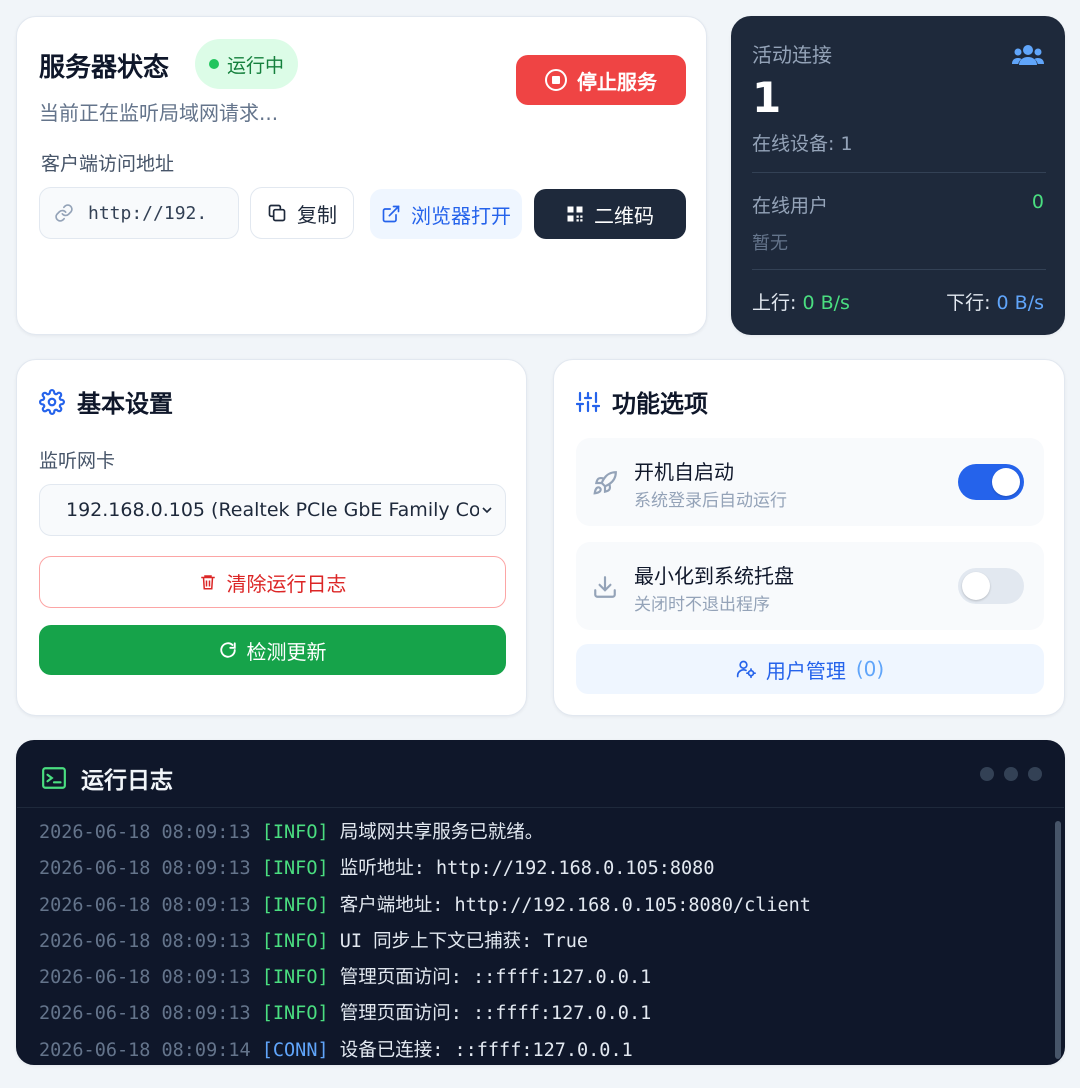 Image resolution: width=1080 pixels, height=1088 pixels. Describe the element at coordinates (391, 214) in the screenshot. I see `external-link-icon` at that location.